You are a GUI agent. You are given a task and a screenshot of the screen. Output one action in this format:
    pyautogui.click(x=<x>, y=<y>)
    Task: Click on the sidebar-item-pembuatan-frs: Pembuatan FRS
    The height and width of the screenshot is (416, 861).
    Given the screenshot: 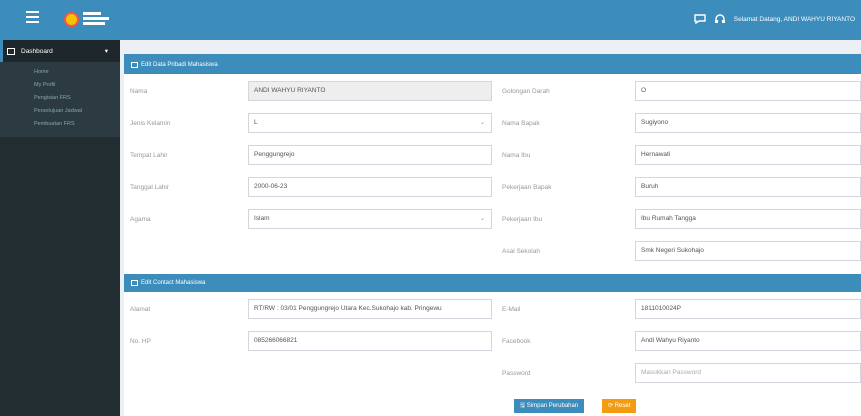 What is the action you would take?
    pyautogui.click(x=60, y=124)
    